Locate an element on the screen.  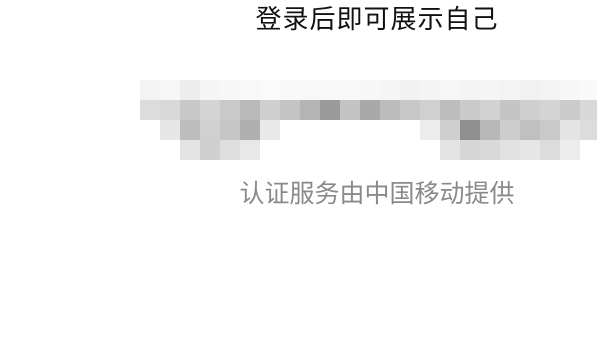
auth-provider-note: 认证服务由中国移动提供 is located at coordinates (377, 193).